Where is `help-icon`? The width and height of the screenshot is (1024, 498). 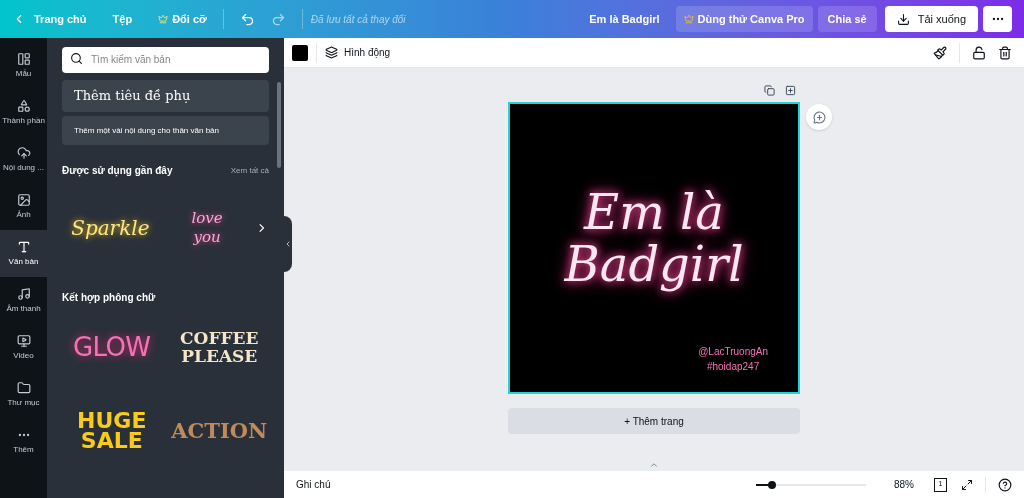
help-icon is located at coordinates (1005, 484).